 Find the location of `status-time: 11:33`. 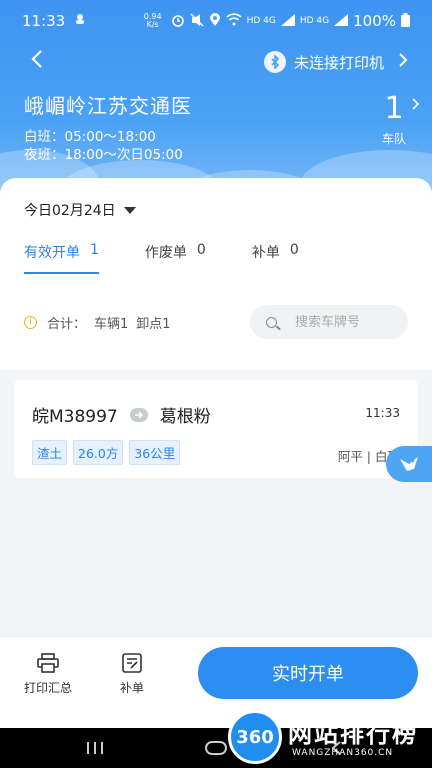

status-time: 11:33 is located at coordinates (44, 21).